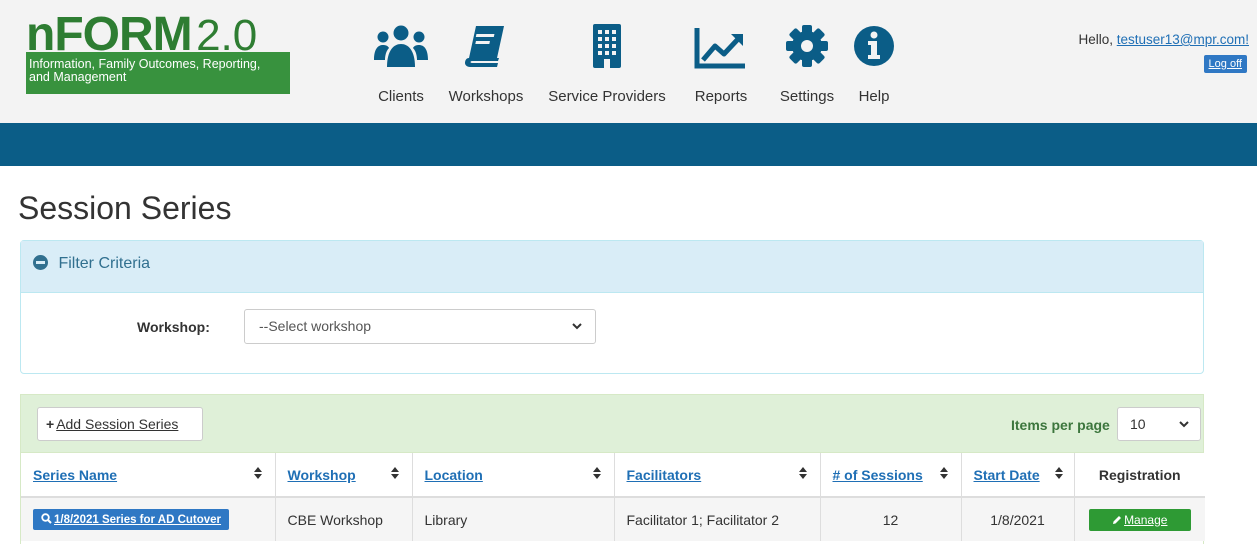  I want to click on col-registration: Registration, so click(1139, 475).